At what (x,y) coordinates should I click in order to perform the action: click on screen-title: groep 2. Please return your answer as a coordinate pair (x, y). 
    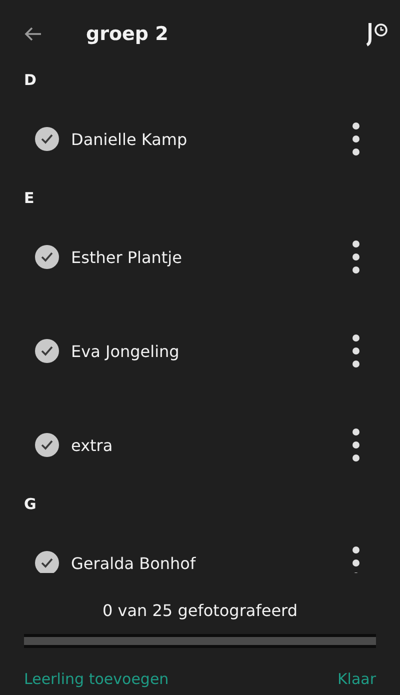
    Looking at the image, I should click on (128, 34).